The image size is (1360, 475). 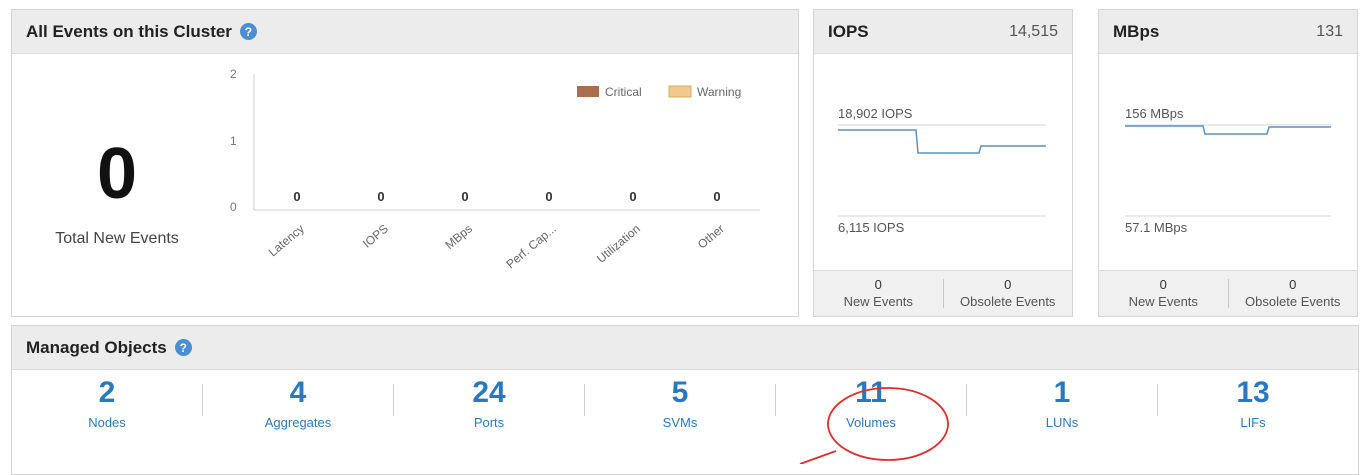 What do you see at coordinates (107, 392) in the screenshot?
I see `object-count: 2` at bounding box center [107, 392].